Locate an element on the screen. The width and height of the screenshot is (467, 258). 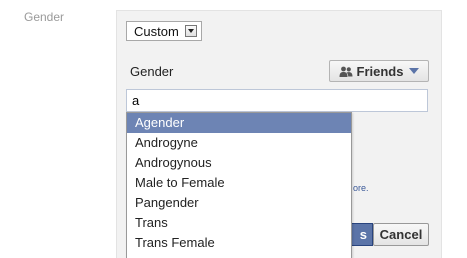
suggestion-item: Androgyne is located at coordinates (239, 143).